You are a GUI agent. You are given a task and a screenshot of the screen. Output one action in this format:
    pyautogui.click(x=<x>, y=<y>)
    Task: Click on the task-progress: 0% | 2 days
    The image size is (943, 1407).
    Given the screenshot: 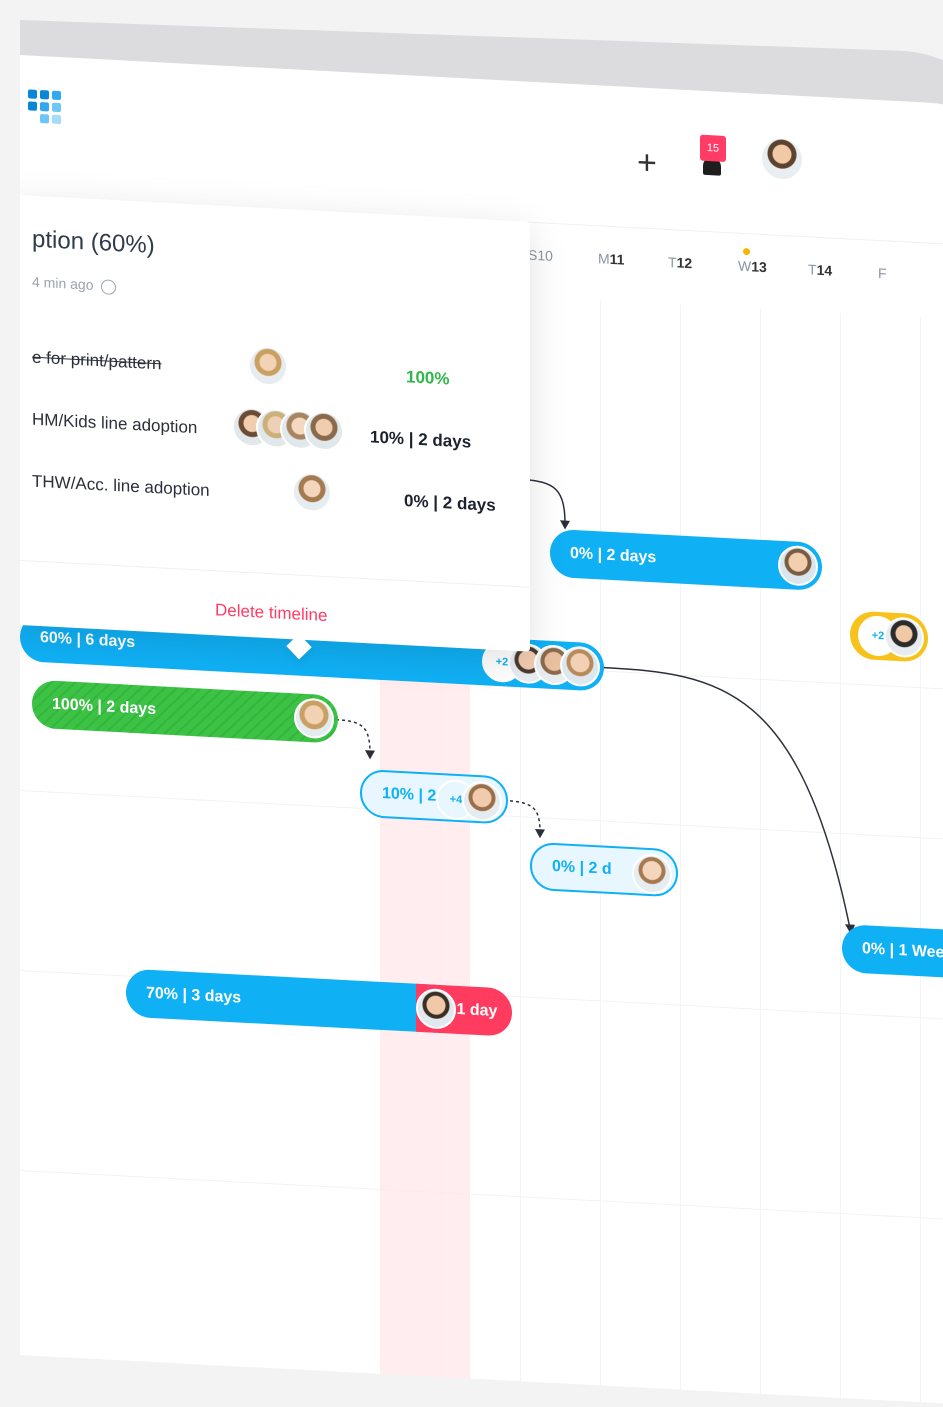 What is the action you would take?
    pyautogui.click(x=450, y=503)
    